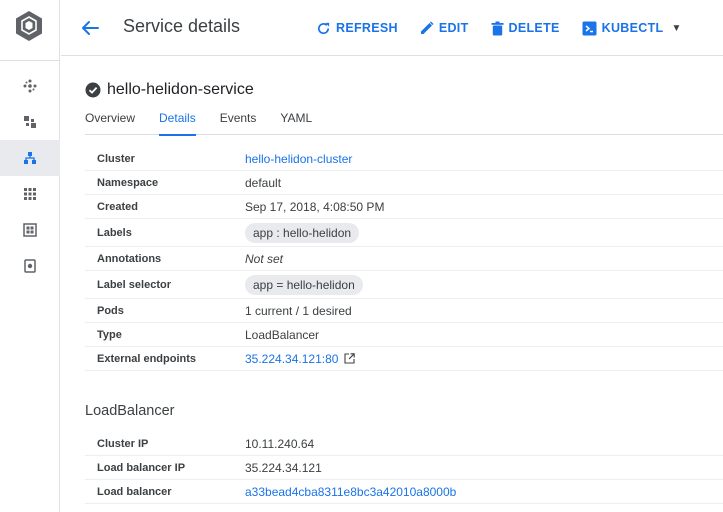 This screenshot has height=512, width=723. What do you see at coordinates (123, 443) in the screenshot?
I see `detail-label: Cluster IP` at bounding box center [123, 443].